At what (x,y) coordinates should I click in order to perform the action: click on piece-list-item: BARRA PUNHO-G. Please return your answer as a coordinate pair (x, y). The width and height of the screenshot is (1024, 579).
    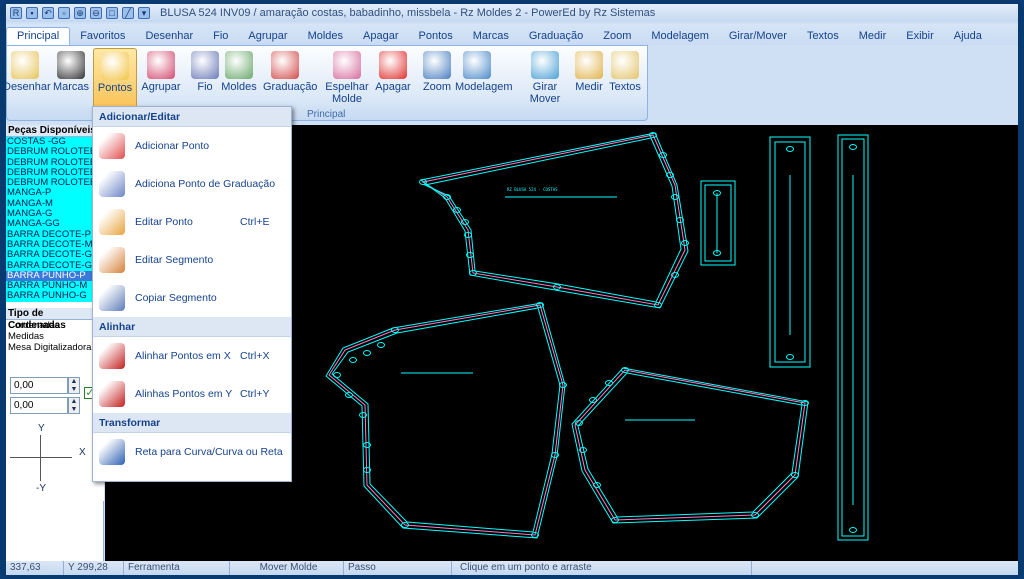
    Looking at the image, I should click on (54, 296).